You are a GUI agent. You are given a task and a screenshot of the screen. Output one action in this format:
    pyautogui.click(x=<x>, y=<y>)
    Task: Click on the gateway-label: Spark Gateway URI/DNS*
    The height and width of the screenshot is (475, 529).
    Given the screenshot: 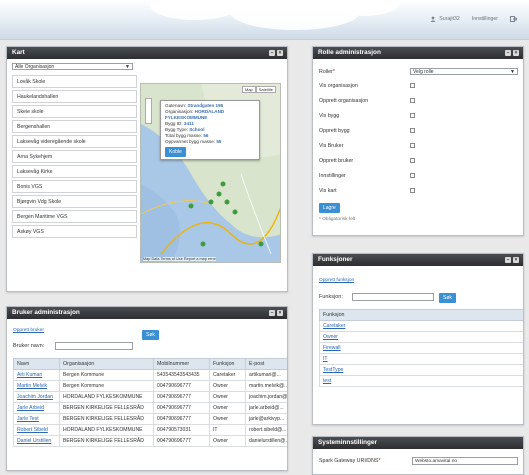 What is the action you would take?
    pyautogui.click(x=350, y=461)
    